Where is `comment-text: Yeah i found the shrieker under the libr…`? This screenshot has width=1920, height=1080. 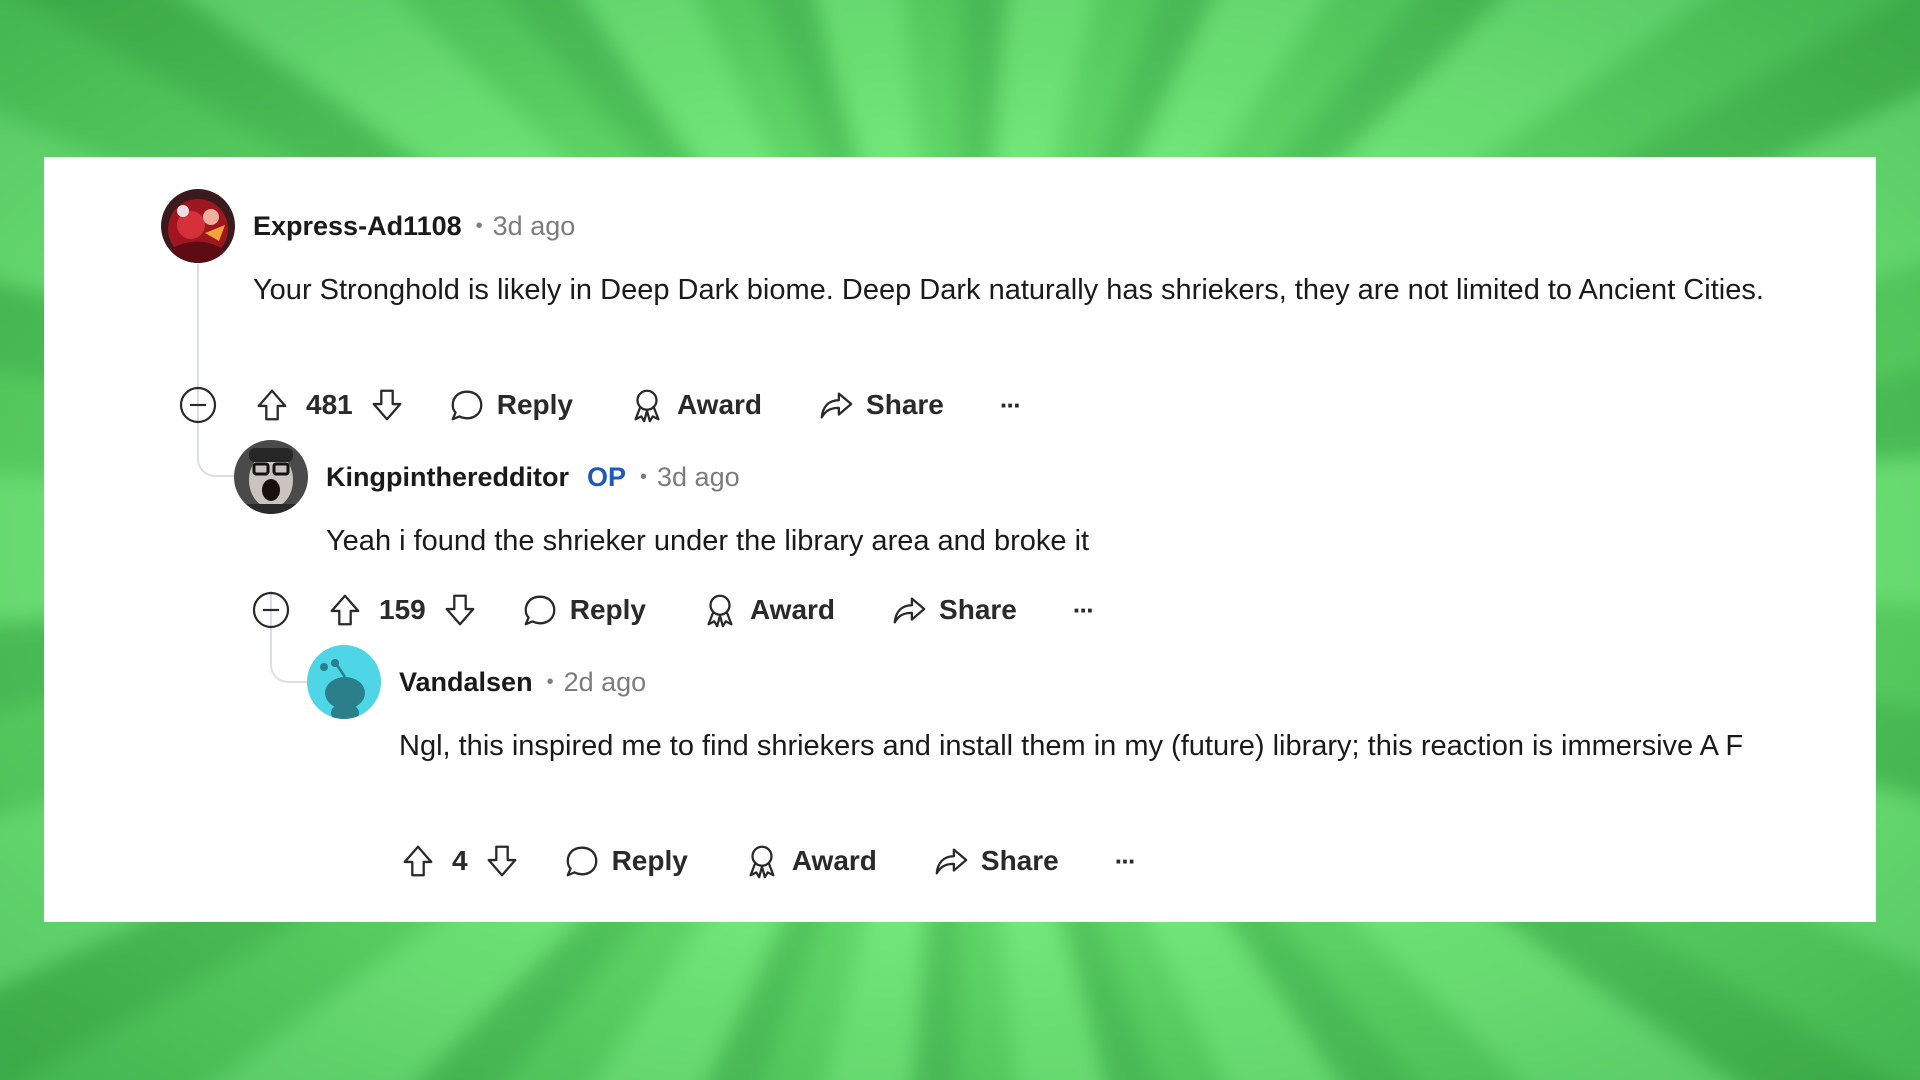
comment-text: Yeah i found the shrieker under the libr… is located at coordinates (708, 541).